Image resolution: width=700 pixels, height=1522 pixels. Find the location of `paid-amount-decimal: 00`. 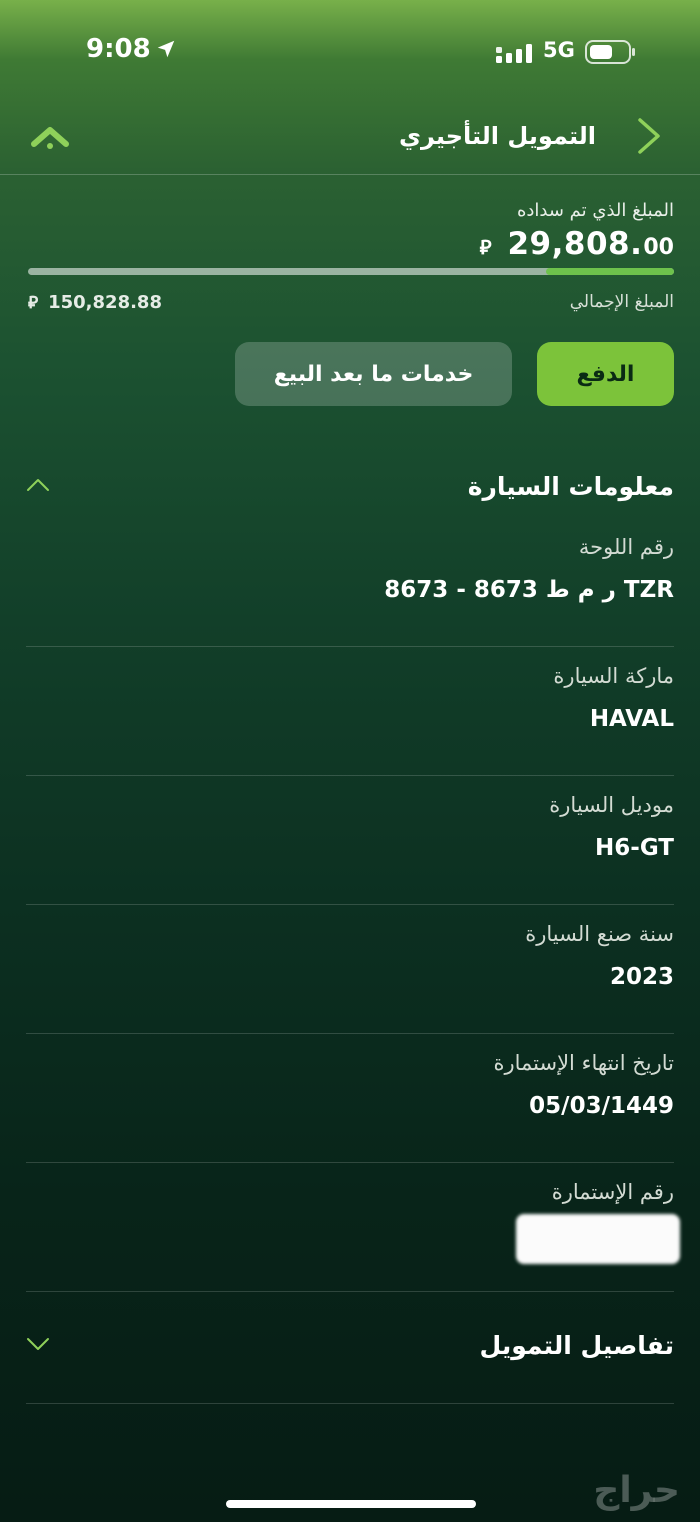

paid-amount-decimal: 00 is located at coordinates (658, 247).